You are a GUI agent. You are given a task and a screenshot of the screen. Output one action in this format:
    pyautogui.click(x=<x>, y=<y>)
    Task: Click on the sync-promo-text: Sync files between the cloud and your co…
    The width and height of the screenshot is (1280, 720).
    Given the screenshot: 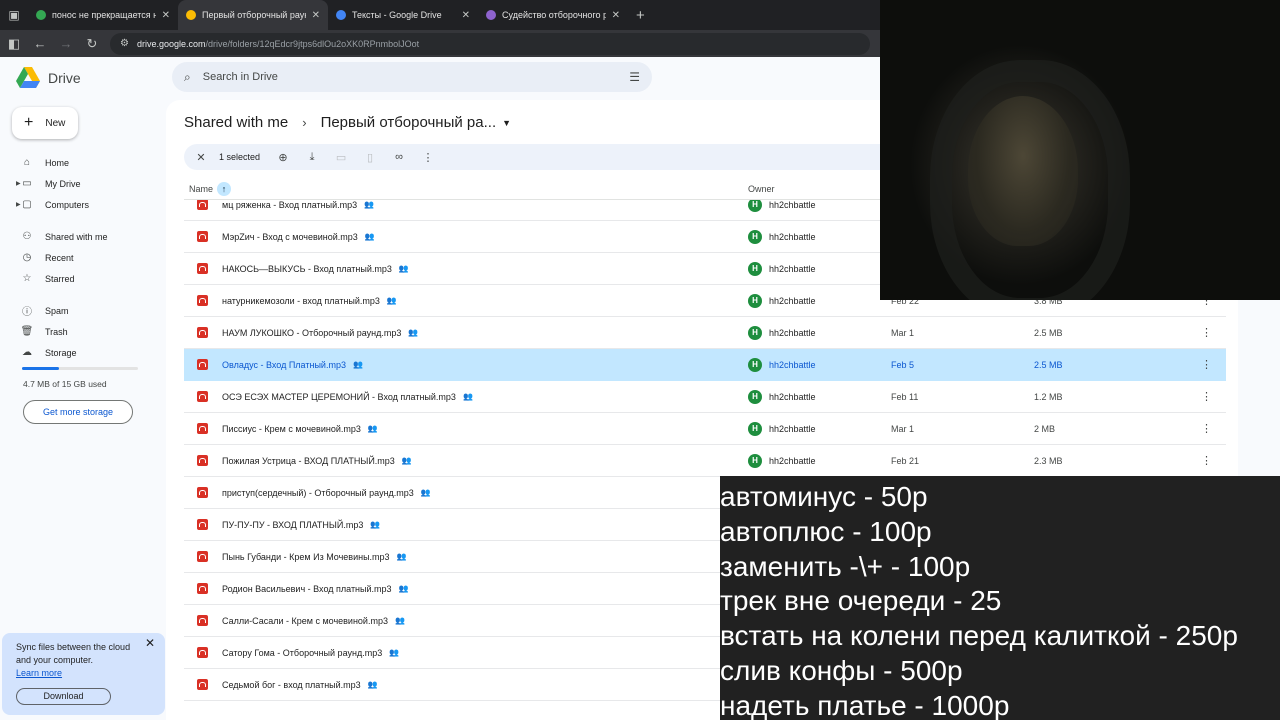 What is the action you would take?
    pyautogui.click(x=73, y=653)
    